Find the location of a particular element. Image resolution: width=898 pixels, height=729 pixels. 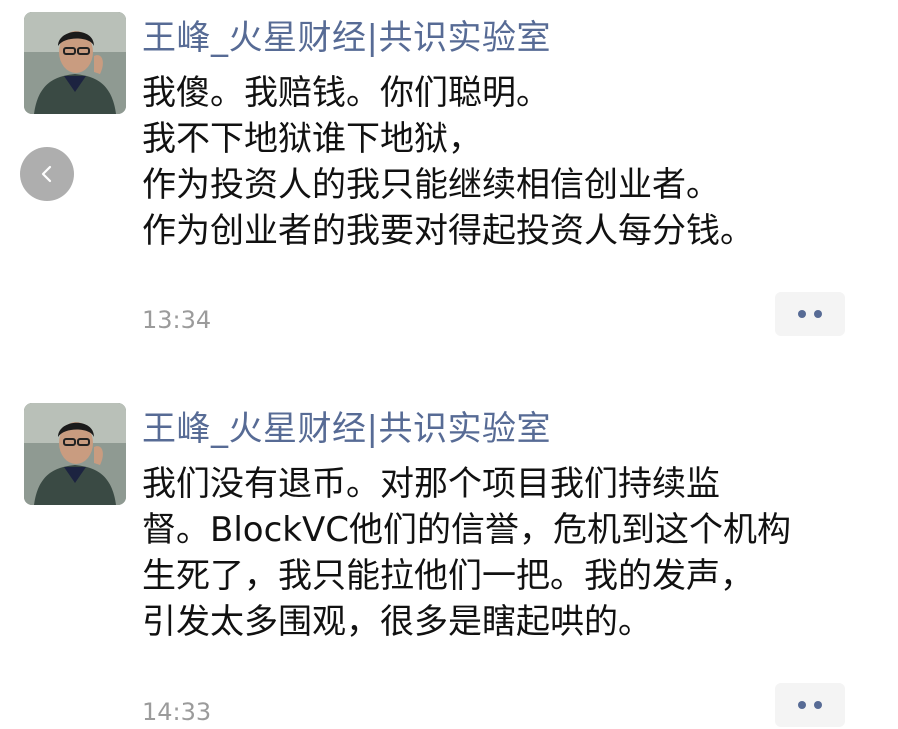

post-line: 我们没有退币。对那个项目我们持续监 is located at coordinates (431, 484).